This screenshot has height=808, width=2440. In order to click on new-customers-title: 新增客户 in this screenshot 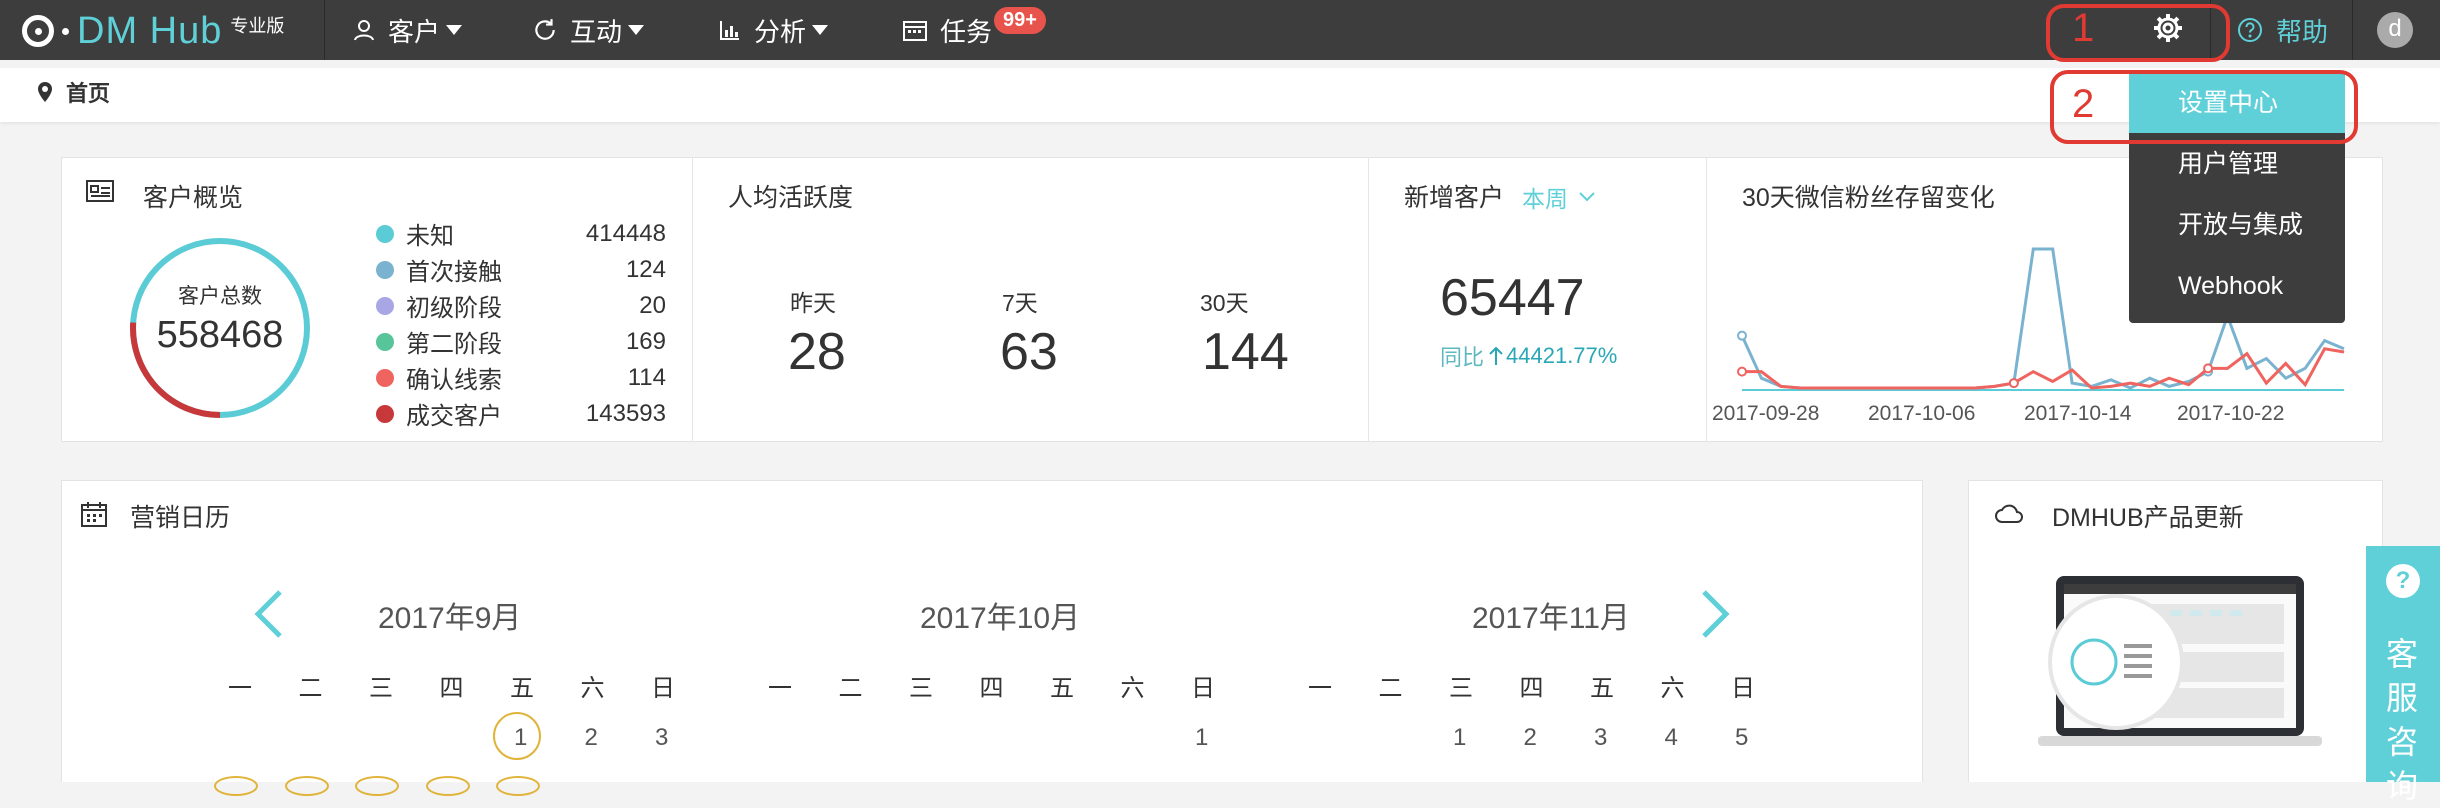, I will do `click(1454, 198)`.